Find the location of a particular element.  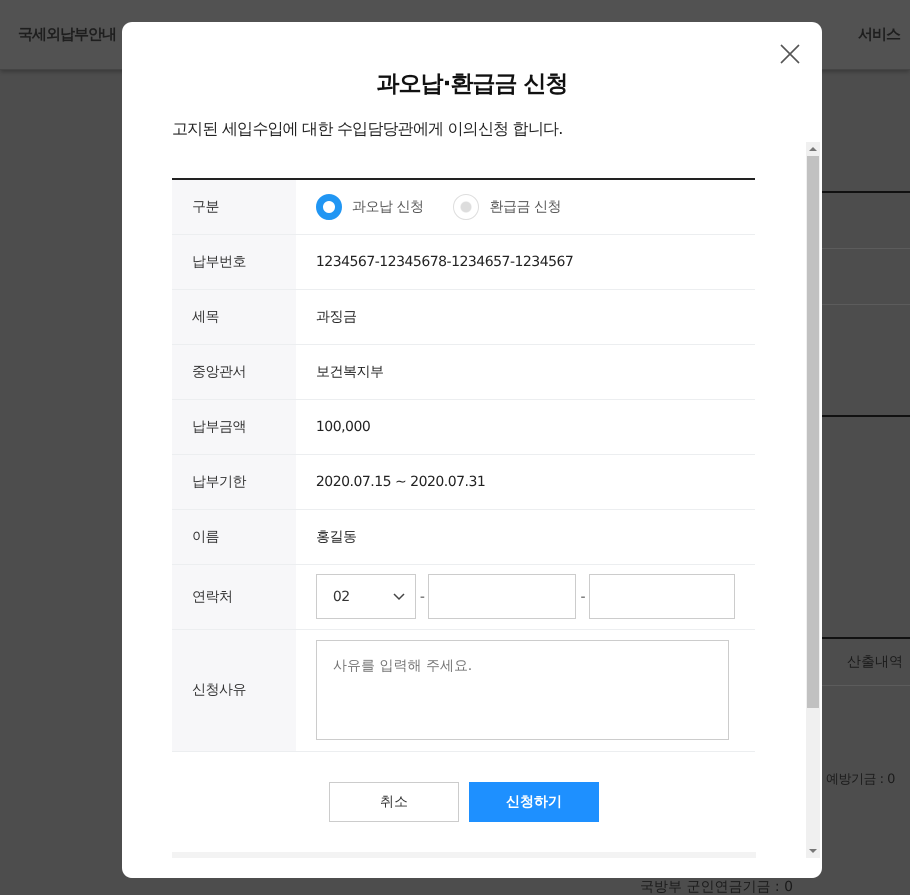

field-label: 신청사유 is located at coordinates (219, 690).